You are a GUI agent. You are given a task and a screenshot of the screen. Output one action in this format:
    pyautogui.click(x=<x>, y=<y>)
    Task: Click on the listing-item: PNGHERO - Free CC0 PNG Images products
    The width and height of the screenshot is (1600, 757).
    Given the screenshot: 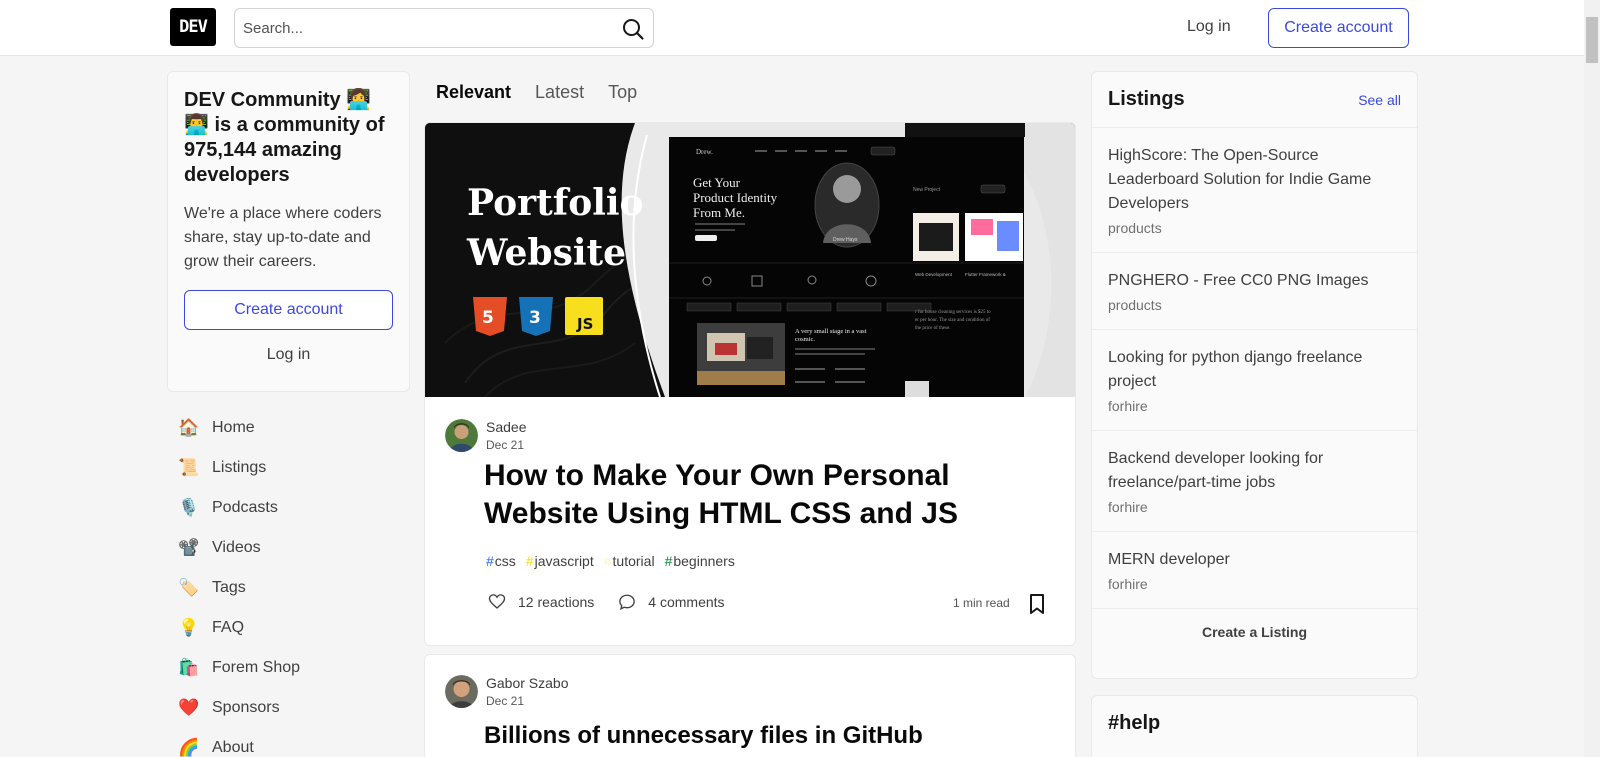 What is the action you would take?
    pyautogui.click(x=1254, y=291)
    